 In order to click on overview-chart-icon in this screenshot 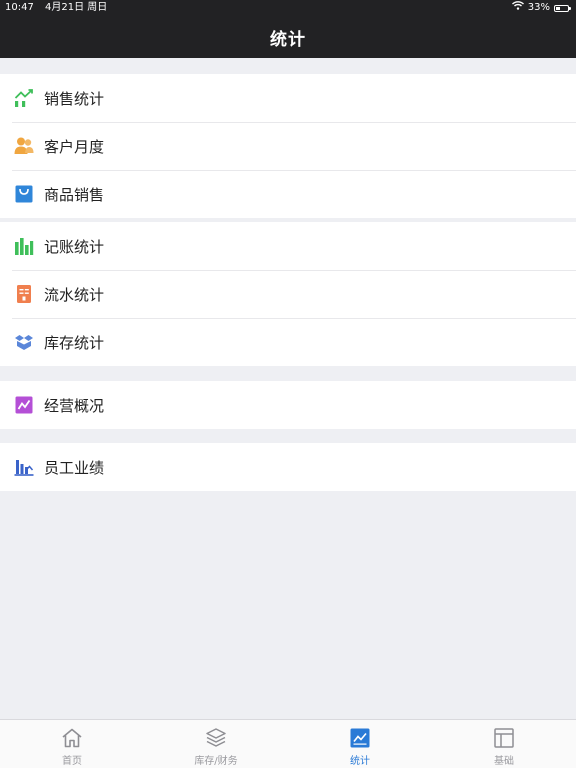, I will do `click(24, 405)`.